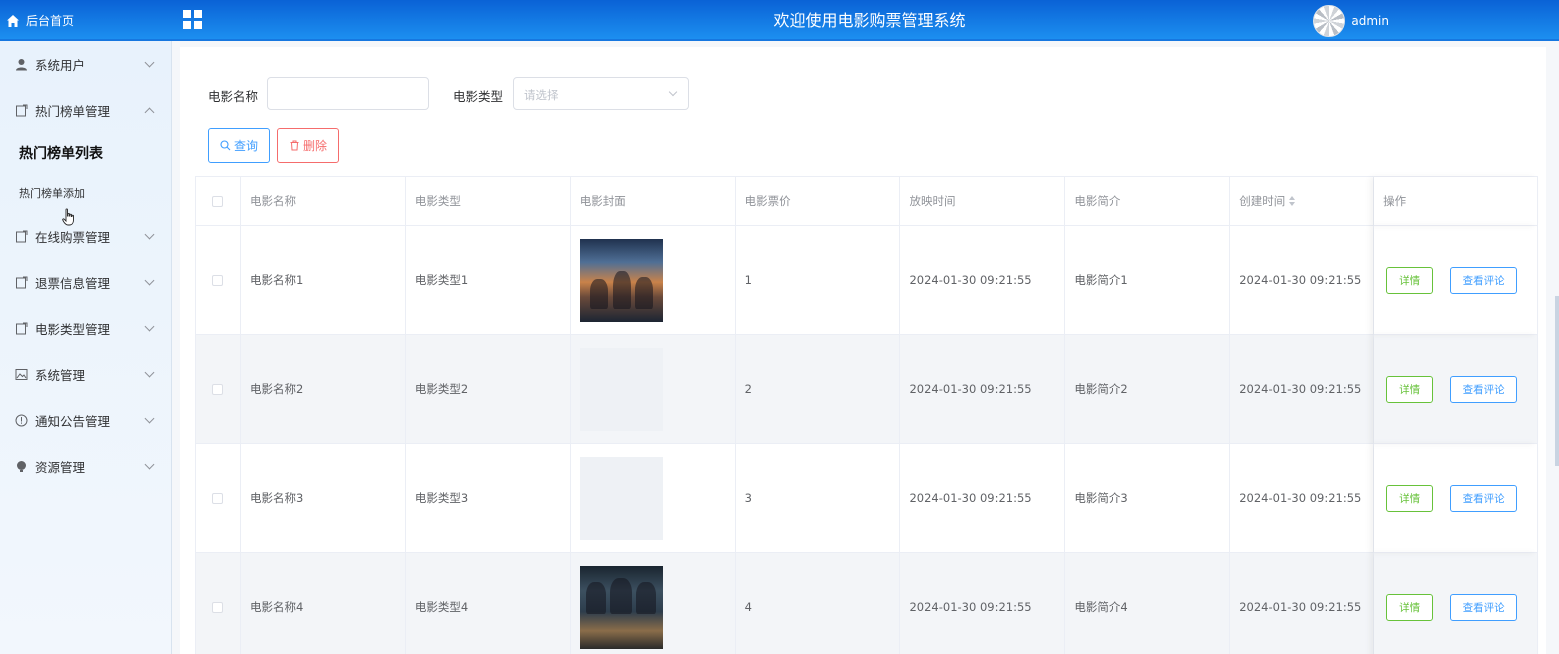 This screenshot has height=654, width=1559. Describe the element at coordinates (73, 329) in the screenshot. I see `sidebar-item-label: 电影类型管理` at that location.